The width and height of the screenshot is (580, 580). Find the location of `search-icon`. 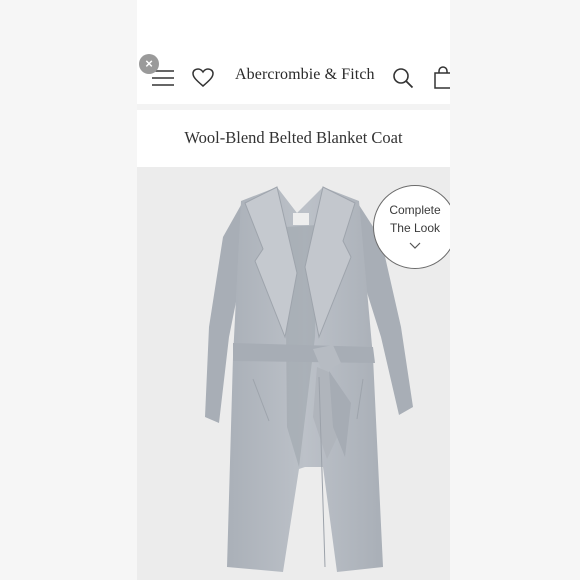

search-icon is located at coordinates (403, 78).